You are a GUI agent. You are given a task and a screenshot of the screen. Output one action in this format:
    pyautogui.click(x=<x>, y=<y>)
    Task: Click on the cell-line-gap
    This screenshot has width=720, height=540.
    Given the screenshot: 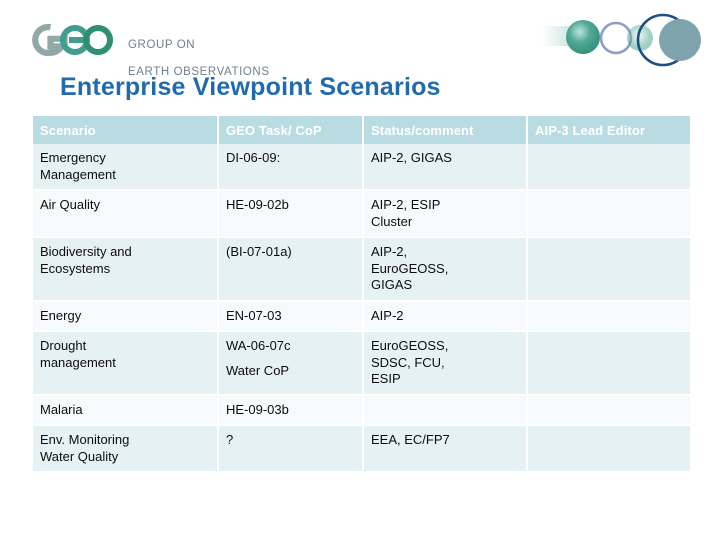 What is the action you would take?
    pyautogui.click(x=291, y=359)
    